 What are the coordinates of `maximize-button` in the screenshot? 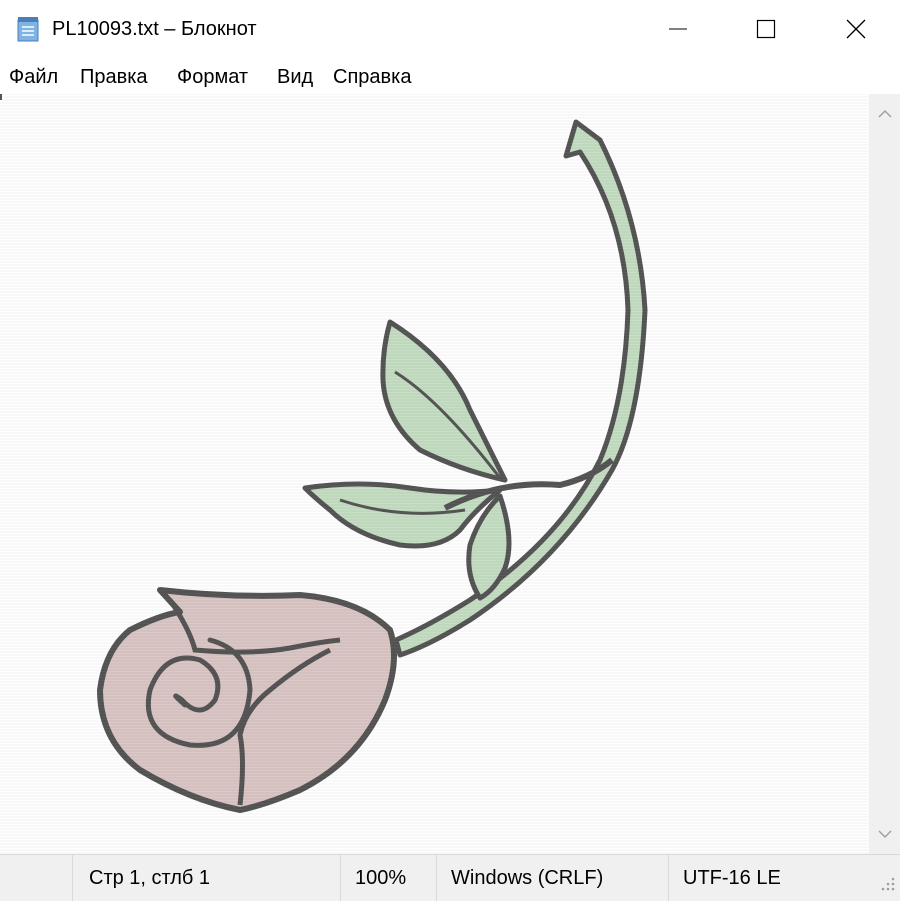 It's located at (766, 29).